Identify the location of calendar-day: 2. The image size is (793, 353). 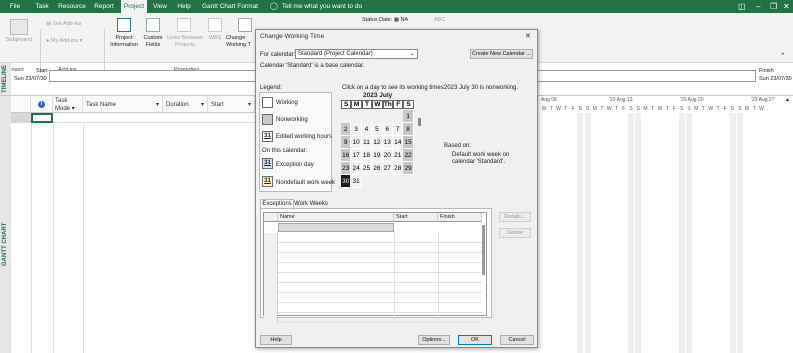
(346, 129).